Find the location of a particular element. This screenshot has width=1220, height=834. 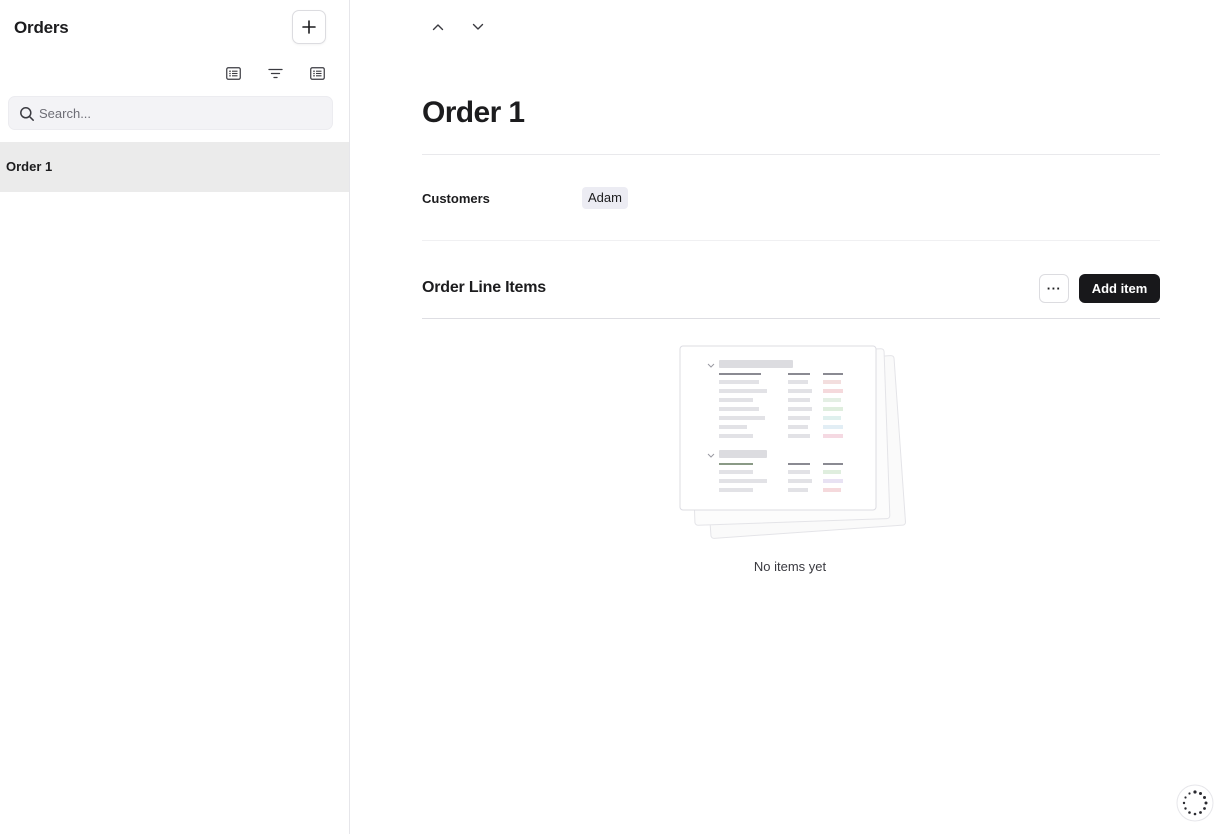

list-item: Order 1 is located at coordinates (174, 167).